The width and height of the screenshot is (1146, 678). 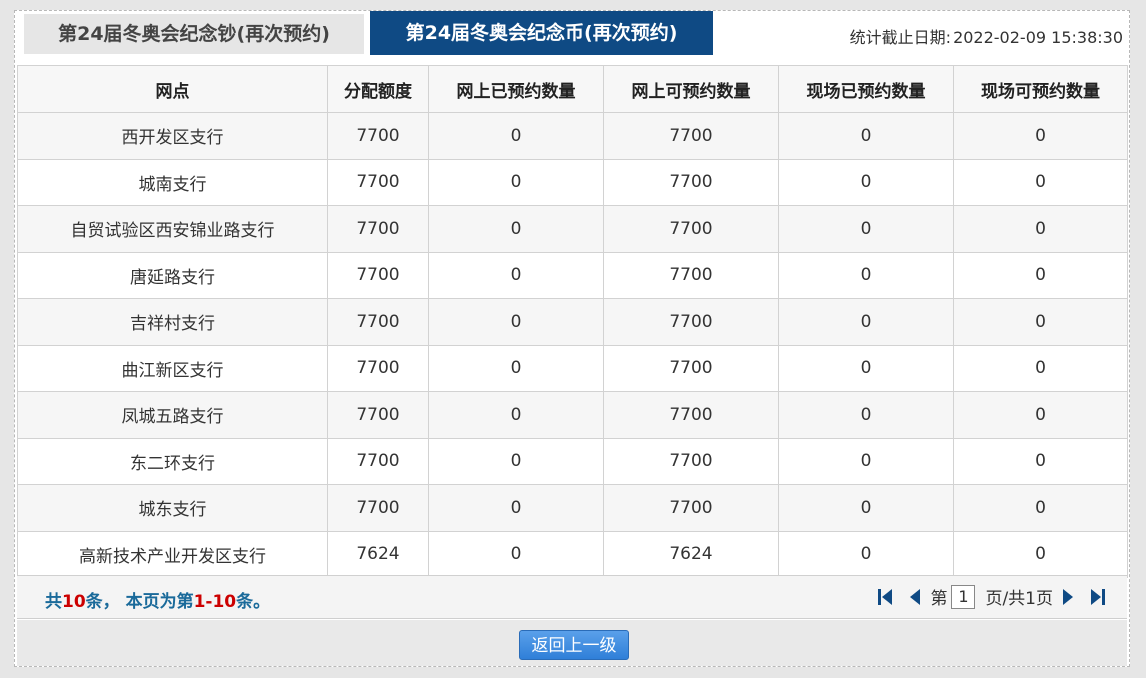 I want to click on table-row: 曲江新区支行 7700 0 7700 0 0, so click(x=572, y=368).